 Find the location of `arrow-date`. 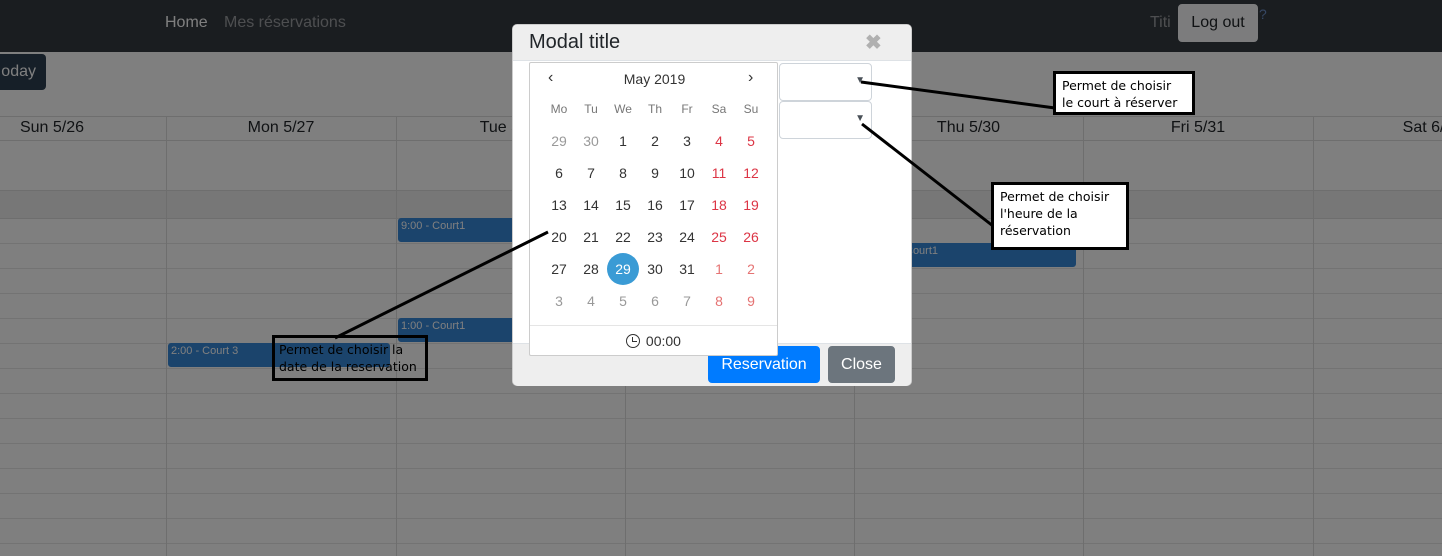

arrow-date is located at coordinates (441, 285).